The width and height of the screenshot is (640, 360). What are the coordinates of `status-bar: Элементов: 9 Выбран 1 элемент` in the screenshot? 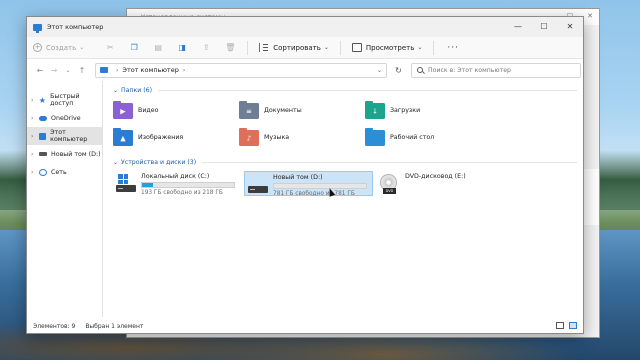 It's located at (305, 326).